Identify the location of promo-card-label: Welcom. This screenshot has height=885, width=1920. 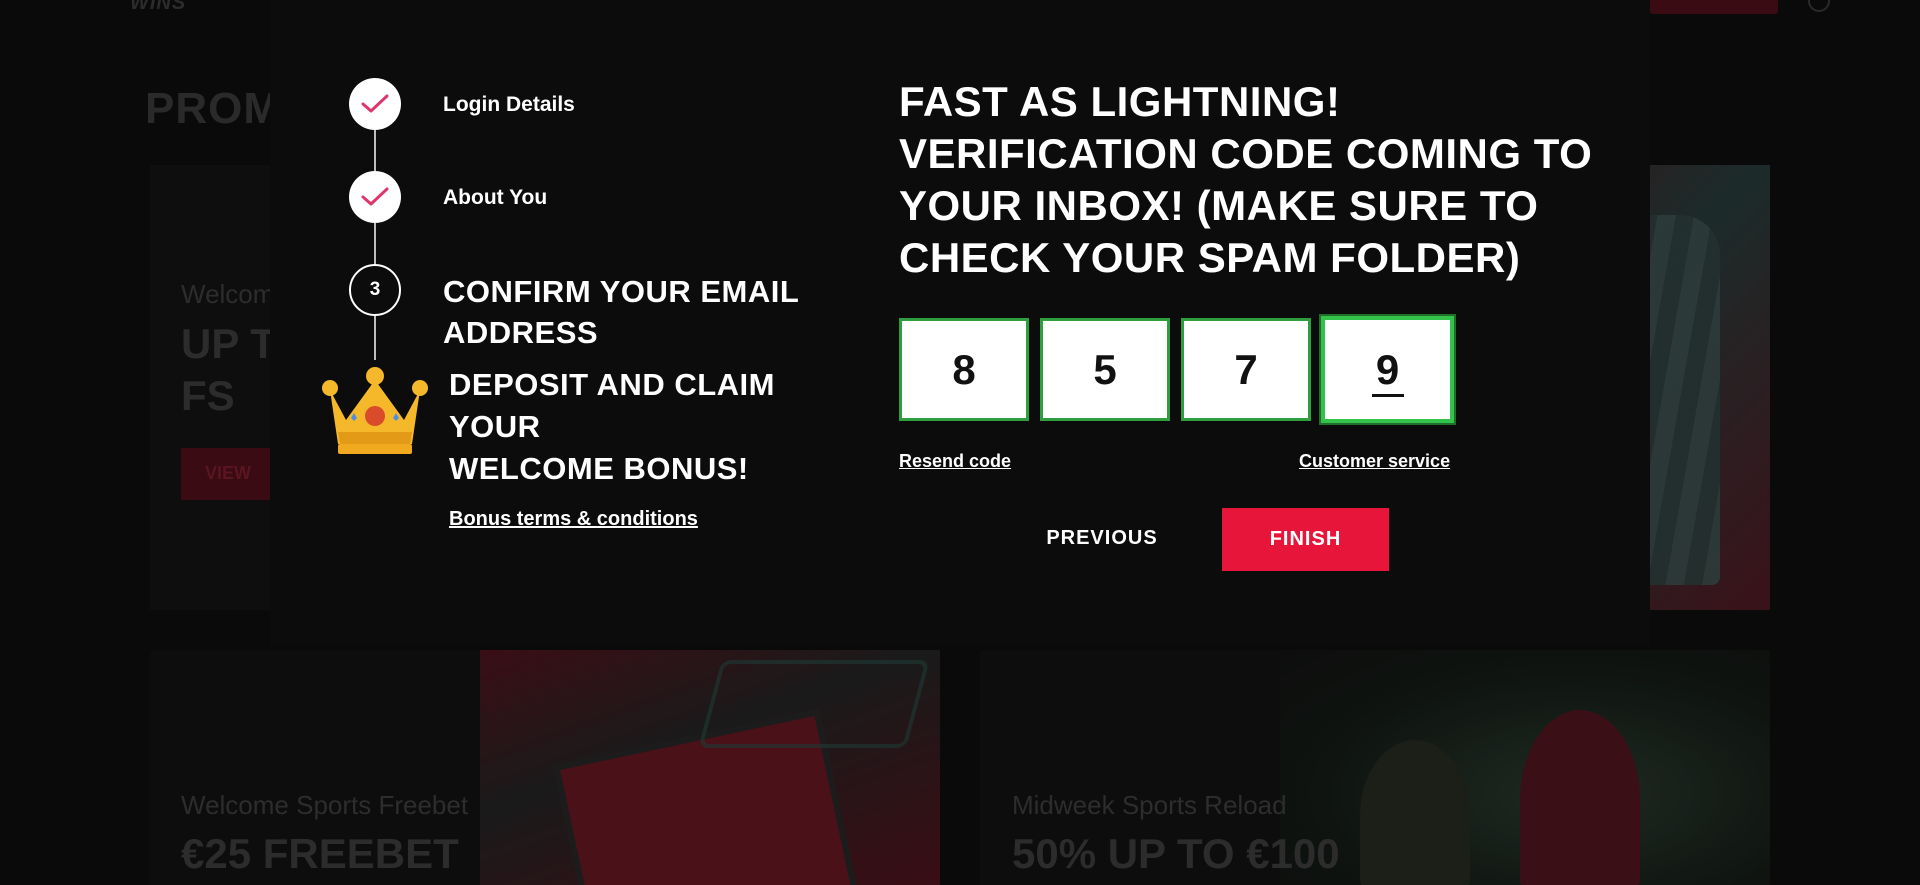
(228, 294).